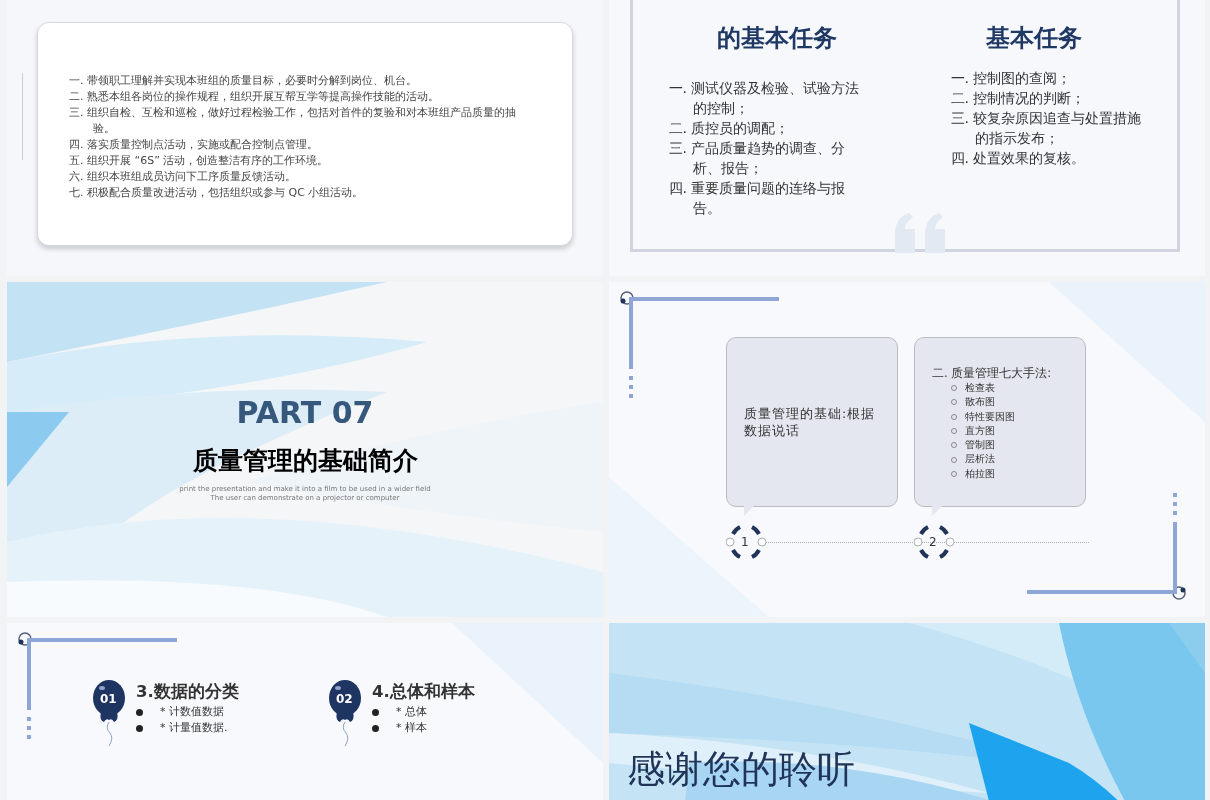 This screenshot has width=1210, height=800. I want to click on part-number: PART 07, so click(305, 413).